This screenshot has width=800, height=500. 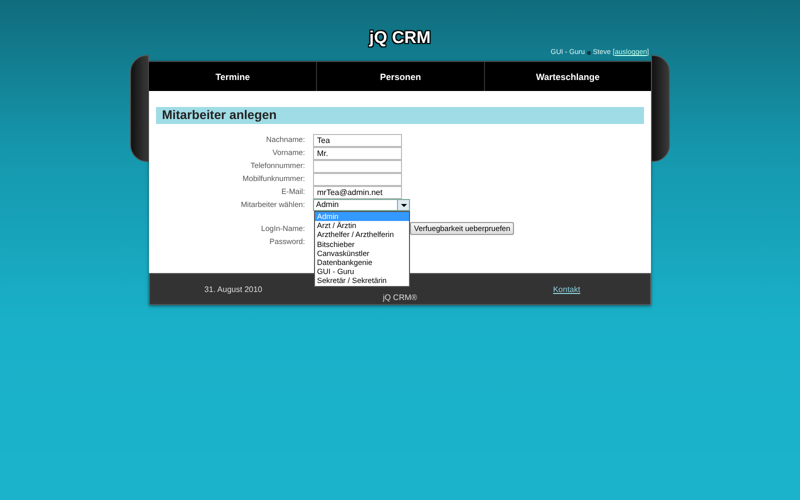 I want to click on input-field: mrTea@admin.net, so click(x=357, y=192).